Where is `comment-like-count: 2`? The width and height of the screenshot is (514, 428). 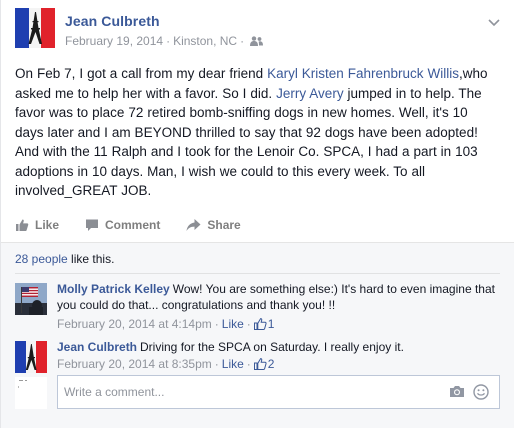 comment-like-count: 2 is located at coordinates (271, 364).